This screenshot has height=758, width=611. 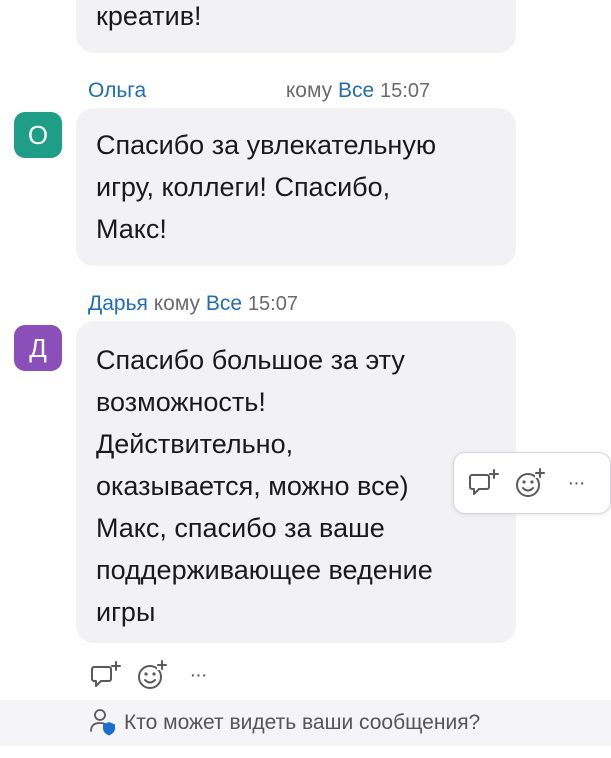 I want to click on avatar: О, so click(x=38, y=135).